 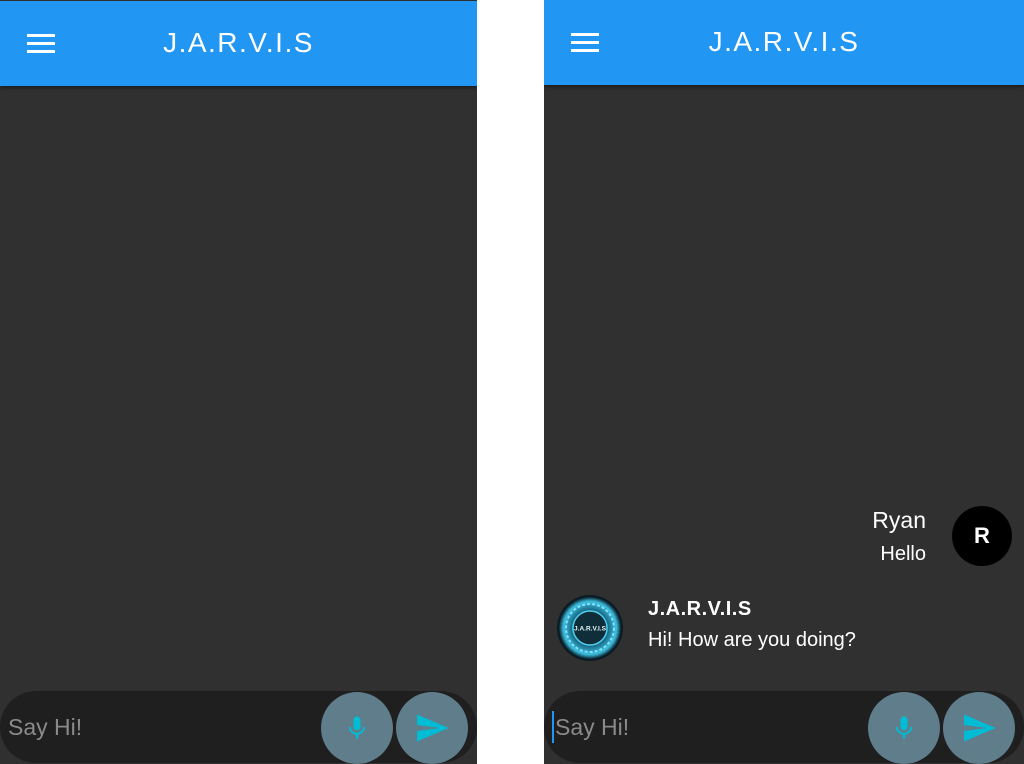 I want to click on svg-text: J.A.R.V.I.S, so click(x=590, y=629).